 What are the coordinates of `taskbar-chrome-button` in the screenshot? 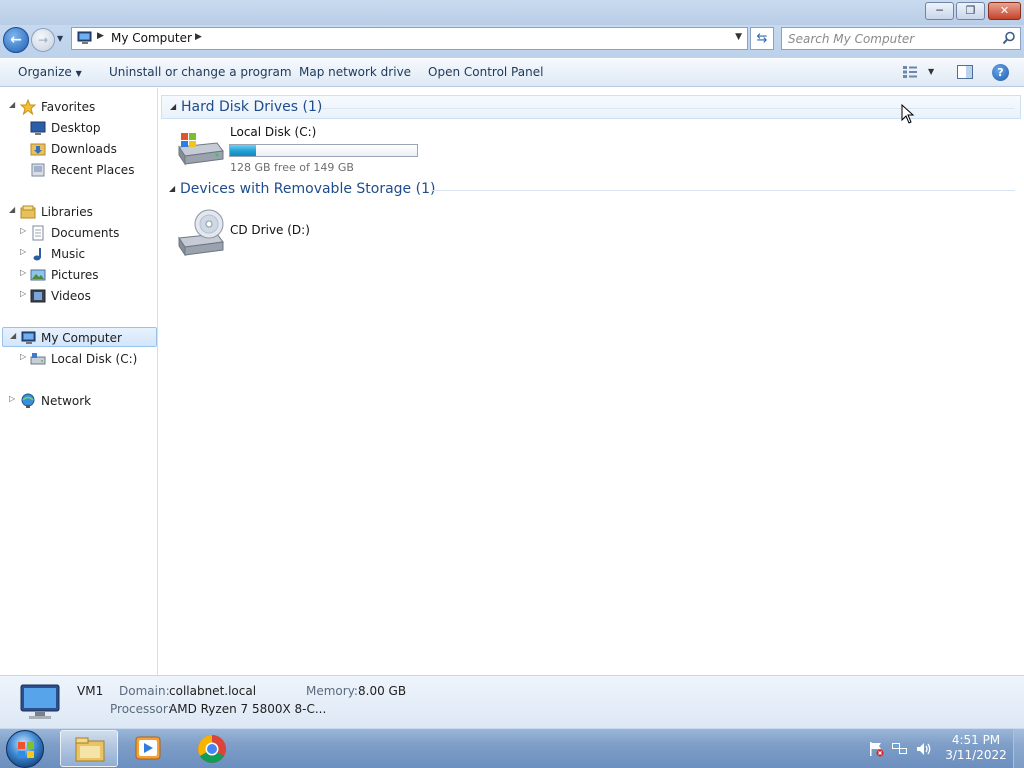 It's located at (212, 748).